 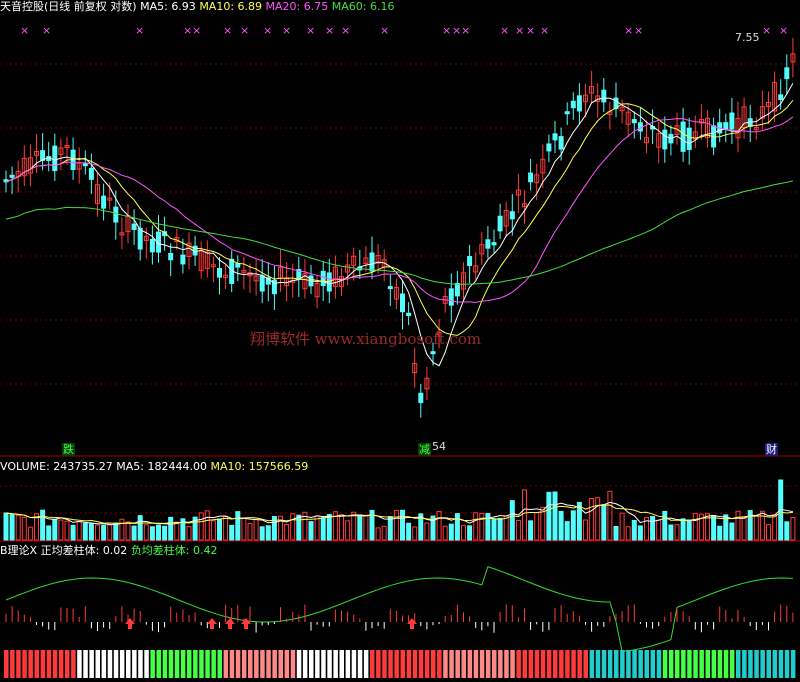 What do you see at coordinates (83, 466) in the screenshot?
I see `volume-value: 243735.27` at bounding box center [83, 466].